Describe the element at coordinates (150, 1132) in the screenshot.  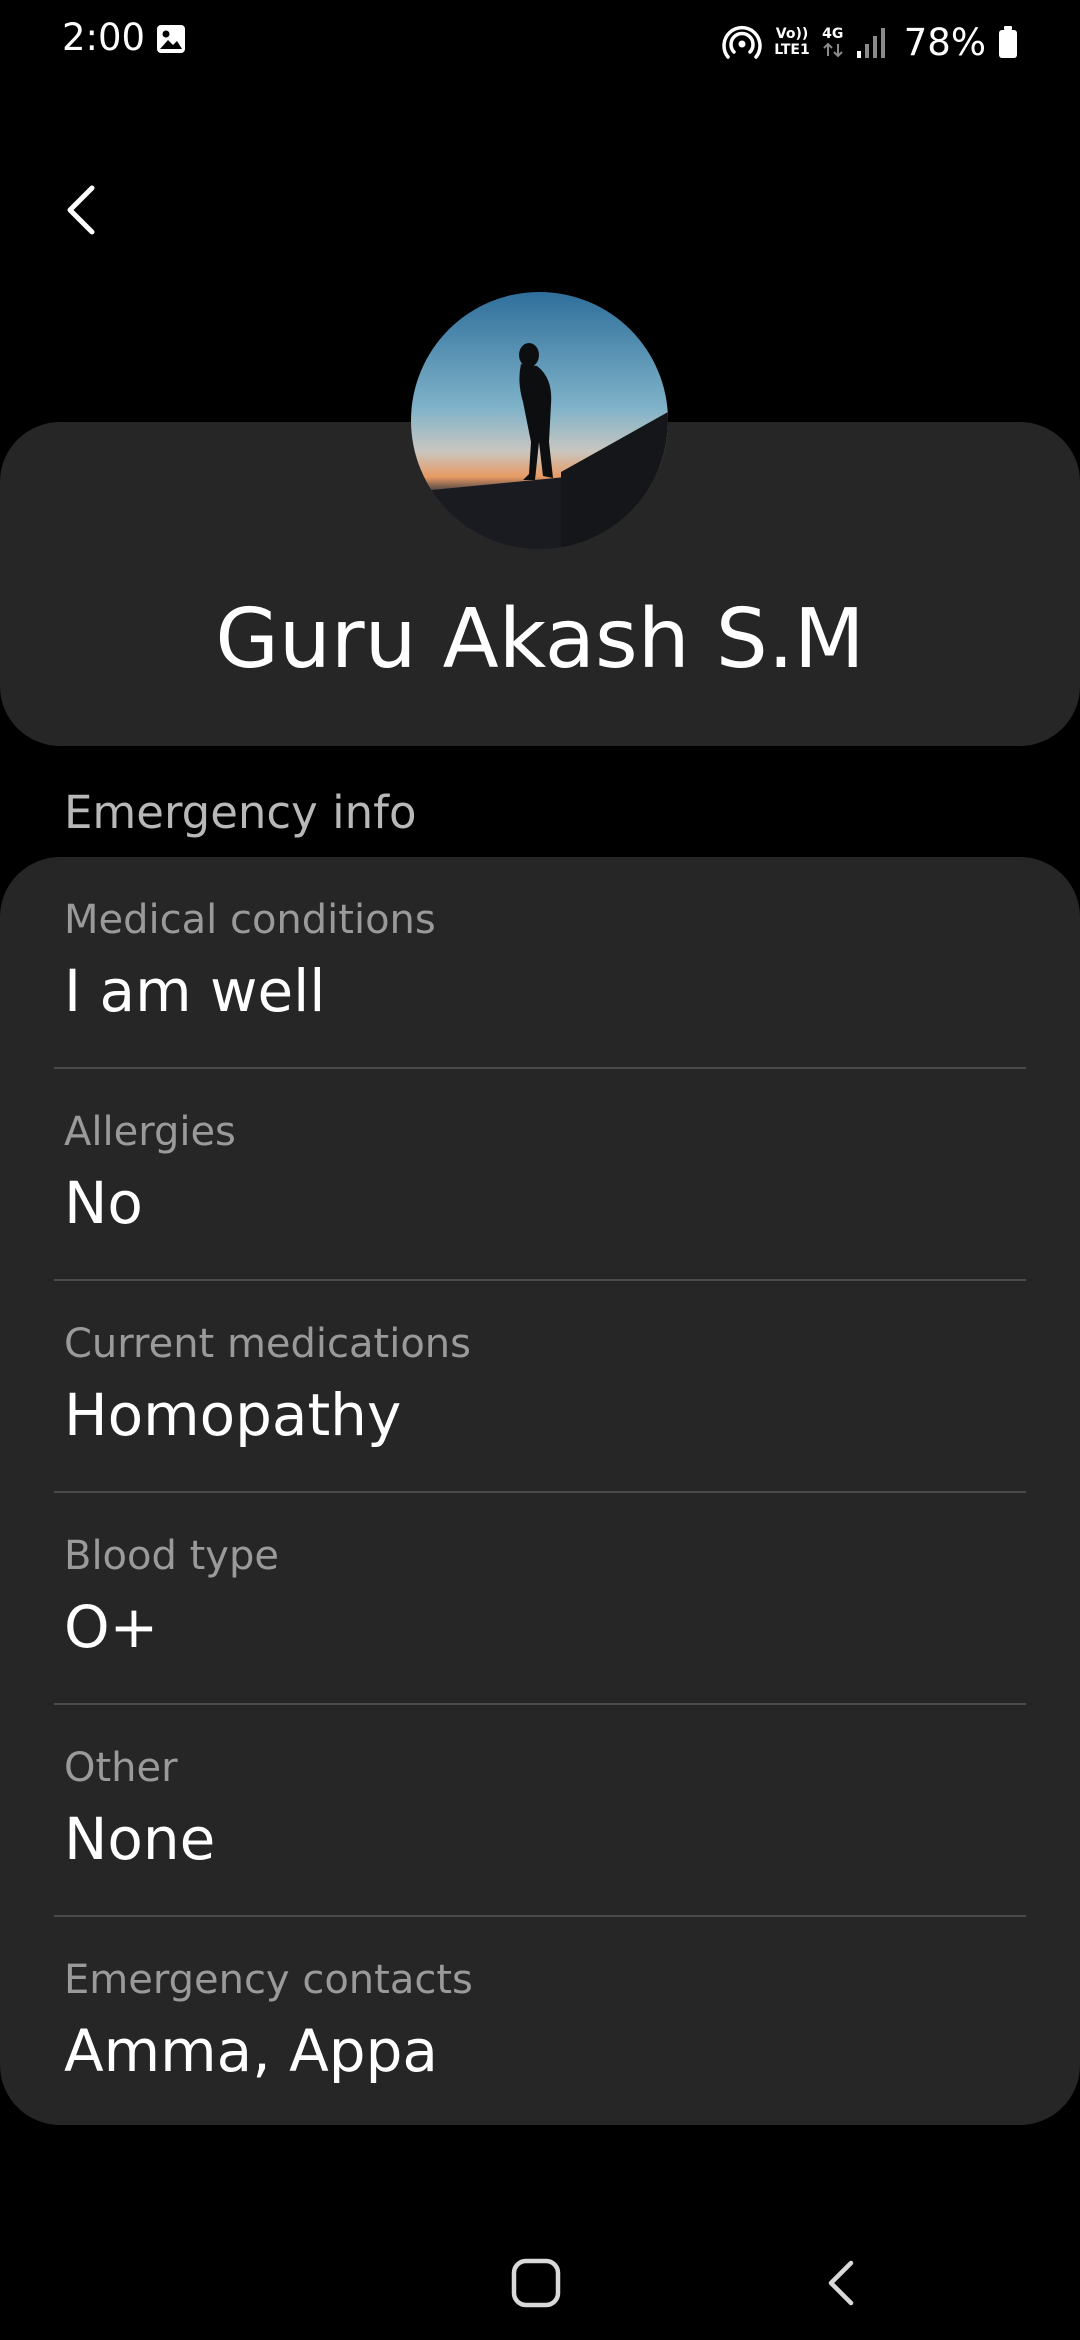
I see `row-label: Allergies` at that location.